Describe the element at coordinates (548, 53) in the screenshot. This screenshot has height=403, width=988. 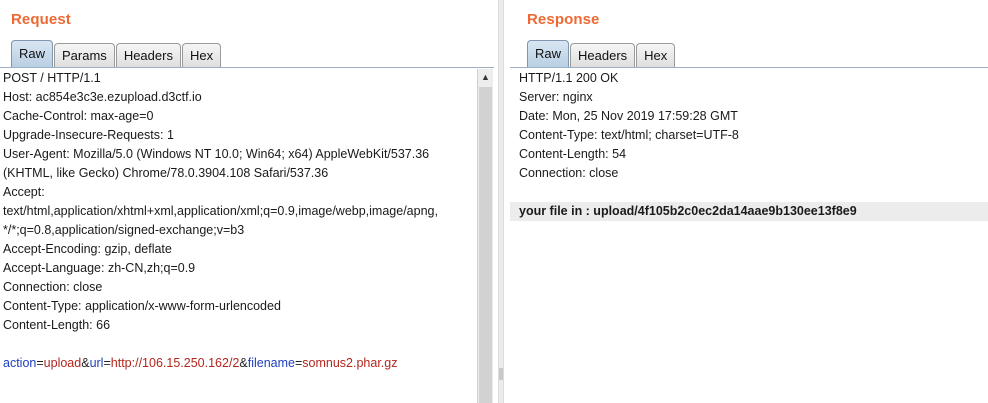
I see `response-tab-raw: Raw` at that location.